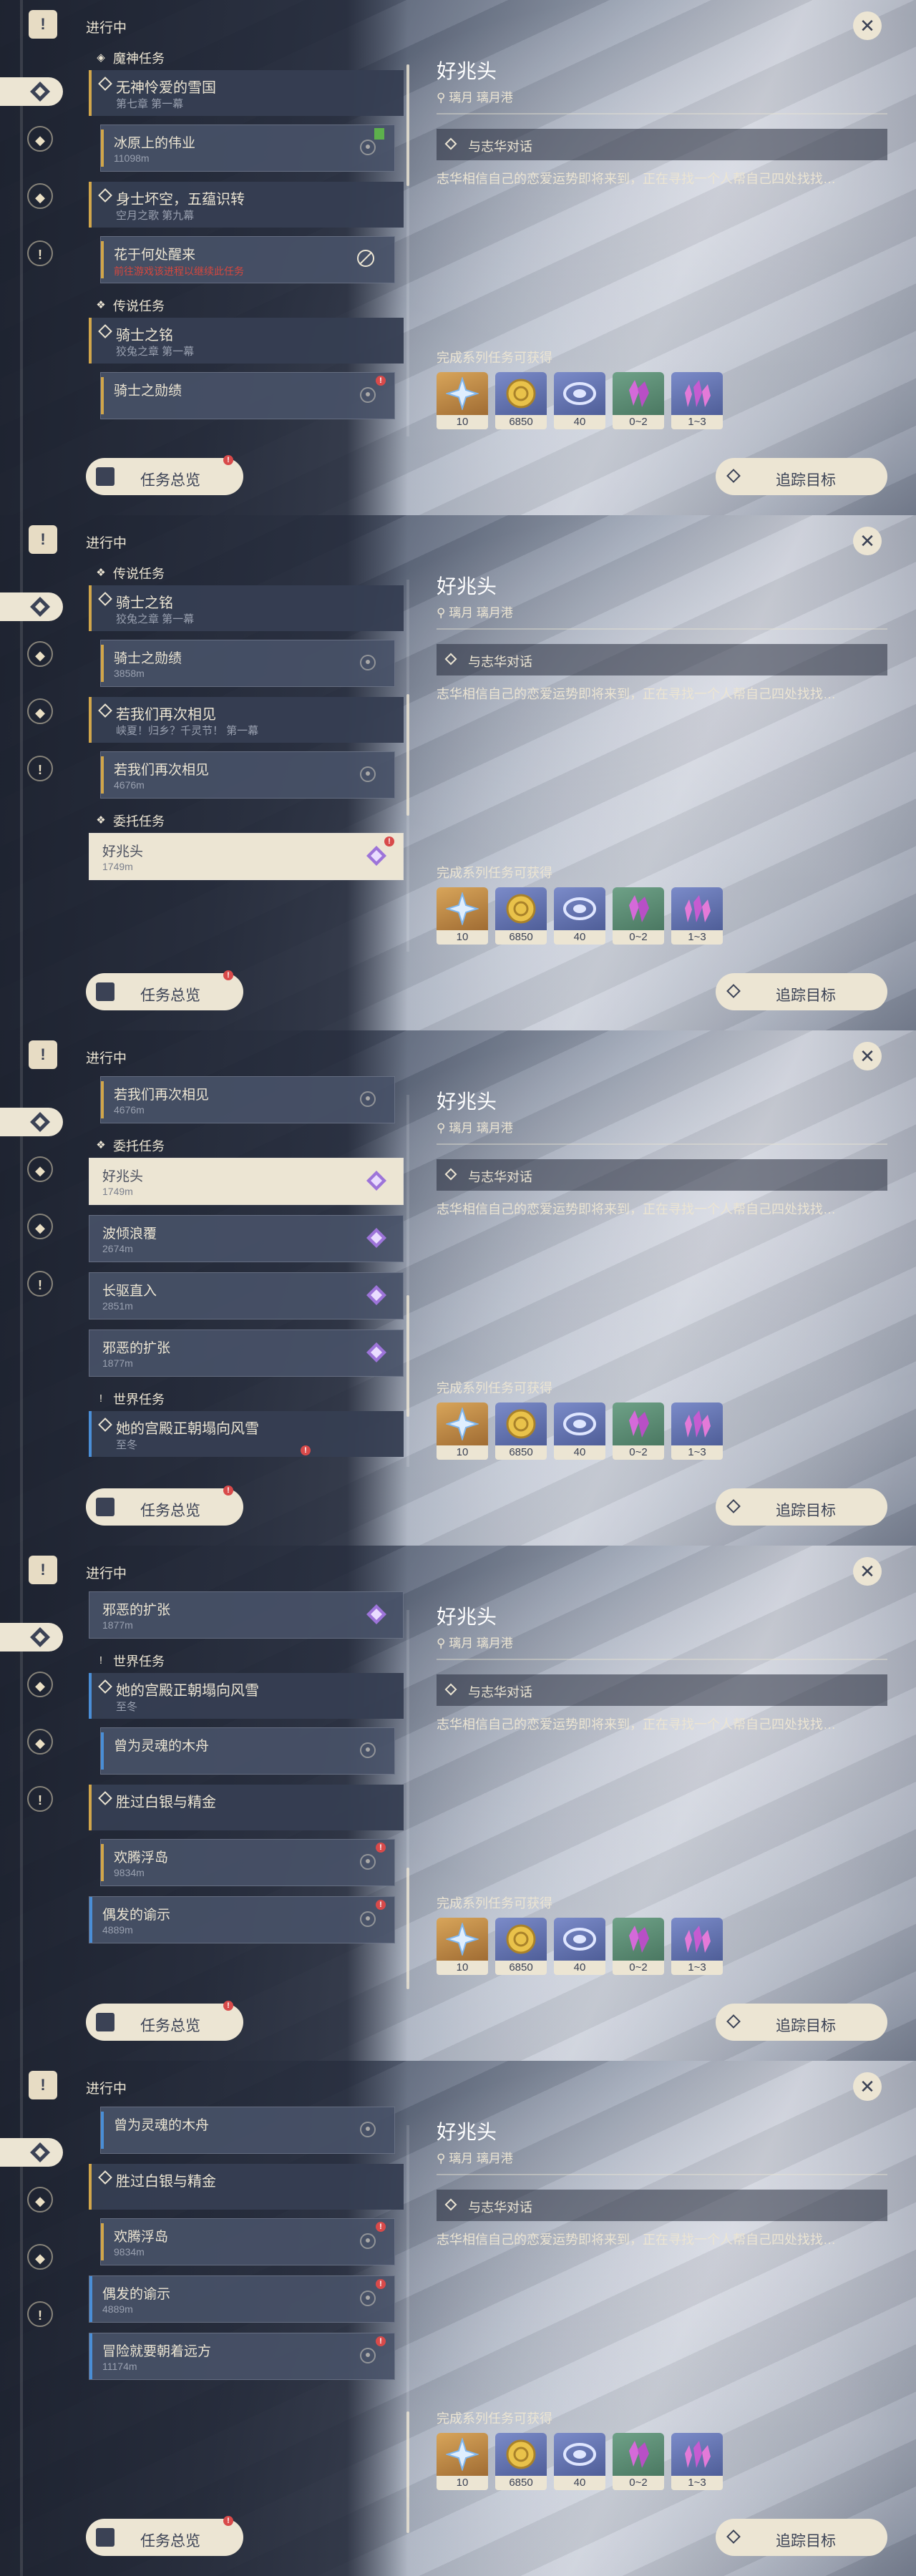 The image size is (916, 2576). Describe the element at coordinates (247, 148) in the screenshot. I see `quest-item: 冰原上的伟业 11098m` at that location.